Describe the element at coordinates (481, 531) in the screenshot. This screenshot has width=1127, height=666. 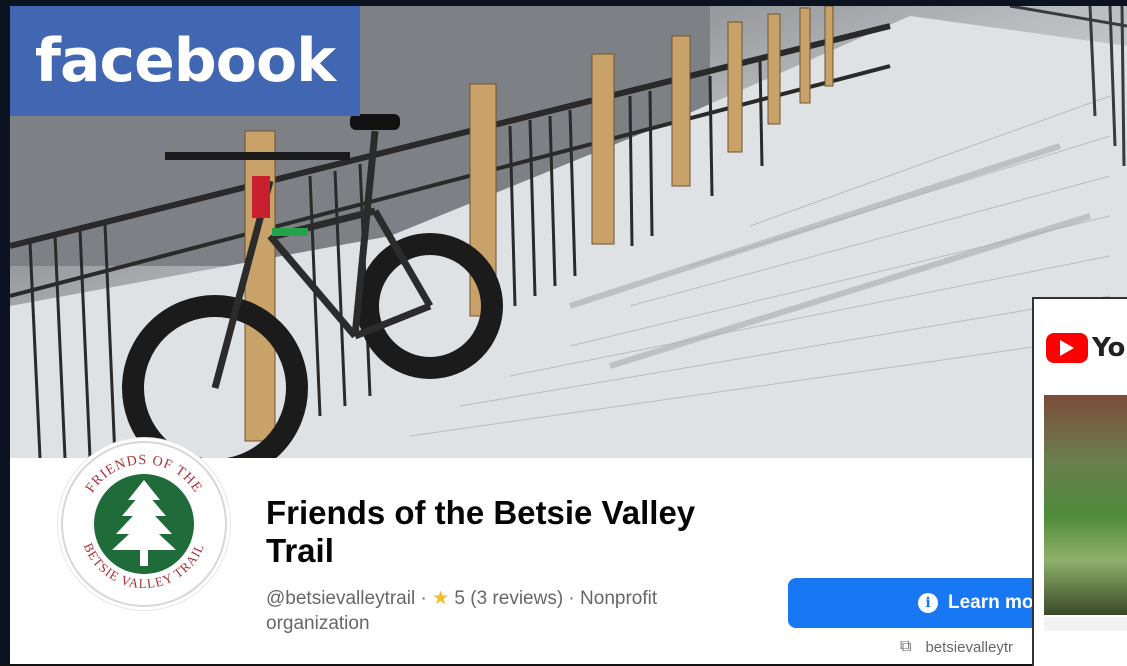
I see `page-title: Friends of the Betsie Valley Trail` at that location.